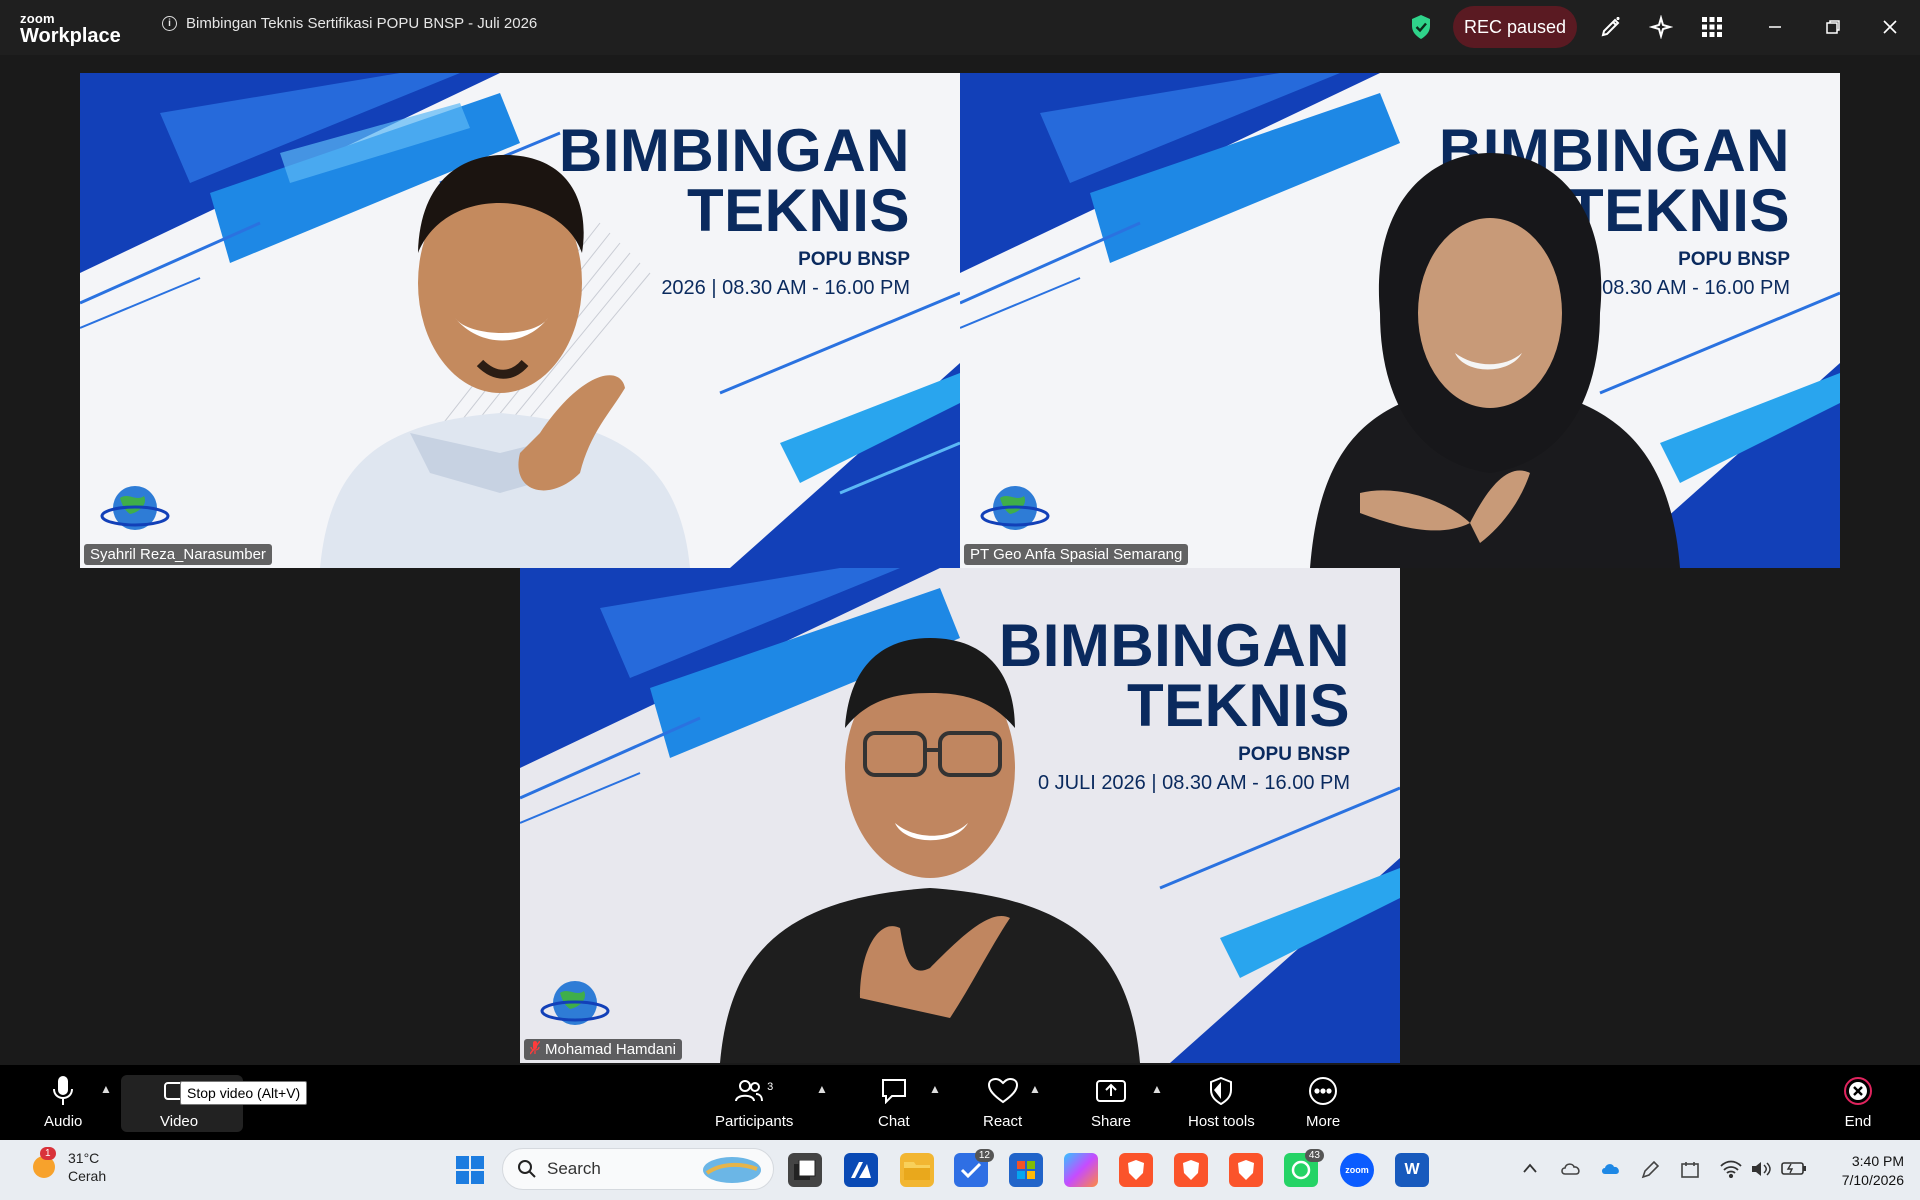  Describe the element at coordinates (894, 1121) in the screenshot. I see `chat-label: Chat` at that location.